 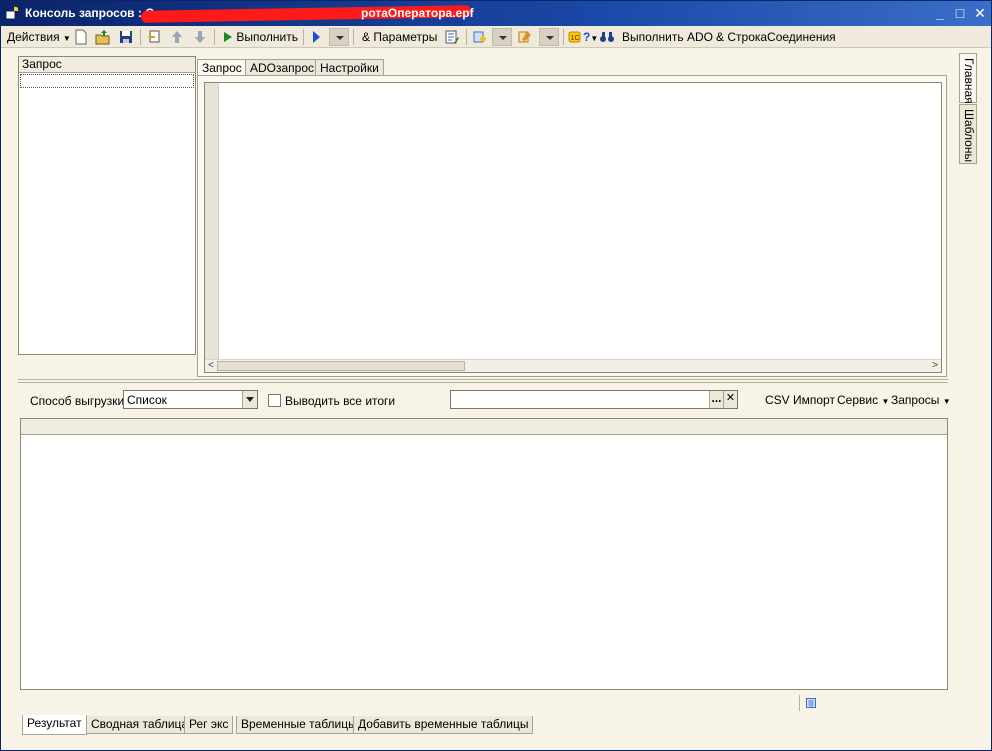 I want to click on actions-label: Действия, so click(x=33, y=37).